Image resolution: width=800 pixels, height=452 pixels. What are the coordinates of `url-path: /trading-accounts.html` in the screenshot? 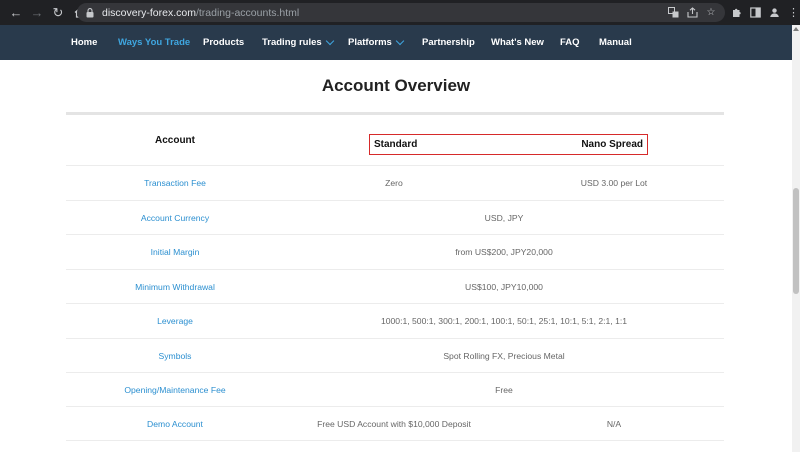 It's located at (247, 12).